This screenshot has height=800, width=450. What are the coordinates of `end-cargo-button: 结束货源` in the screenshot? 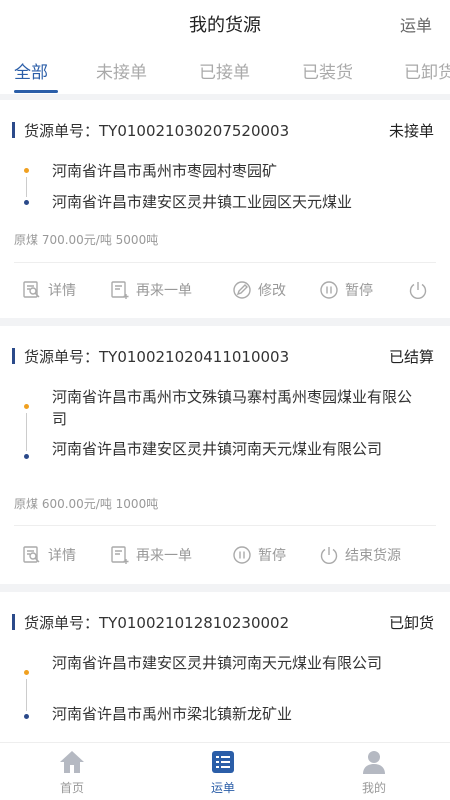 It's located at (360, 555).